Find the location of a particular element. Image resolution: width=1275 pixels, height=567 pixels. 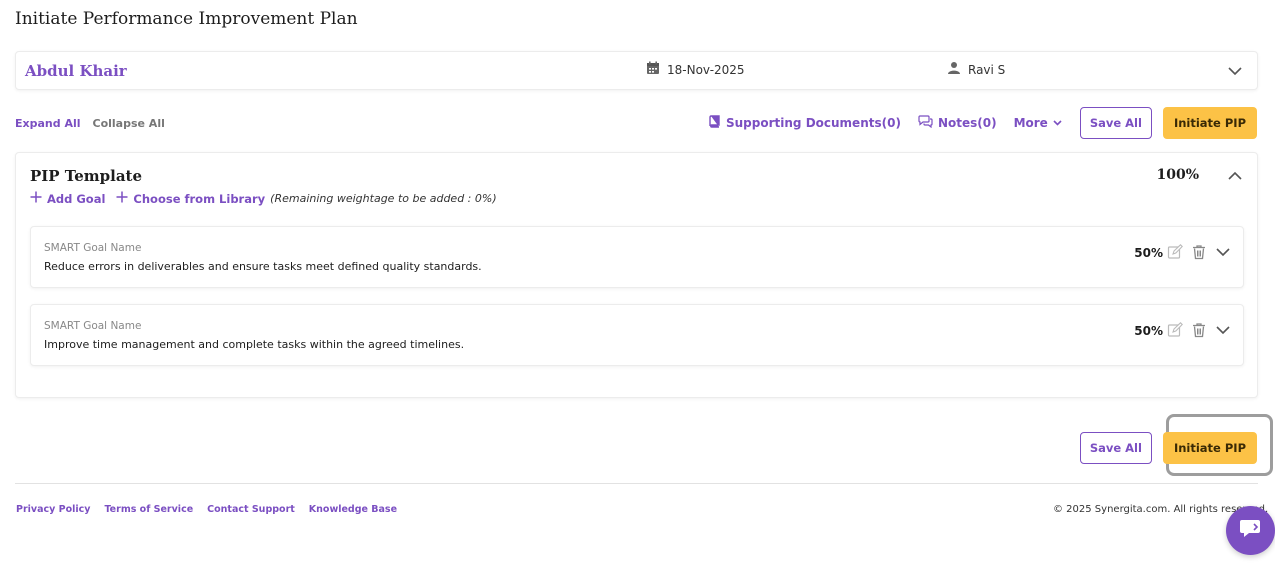

save-all-button-bottom: Save All is located at coordinates (1115, 448).